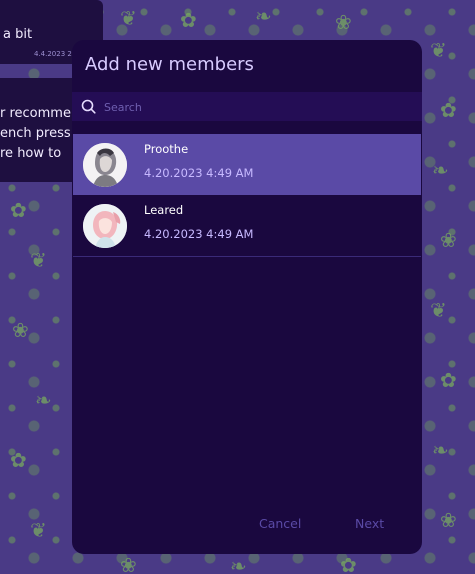 This screenshot has width=475, height=574. What do you see at coordinates (369, 523) in the screenshot?
I see `next-button: Next` at bounding box center [369, 523].